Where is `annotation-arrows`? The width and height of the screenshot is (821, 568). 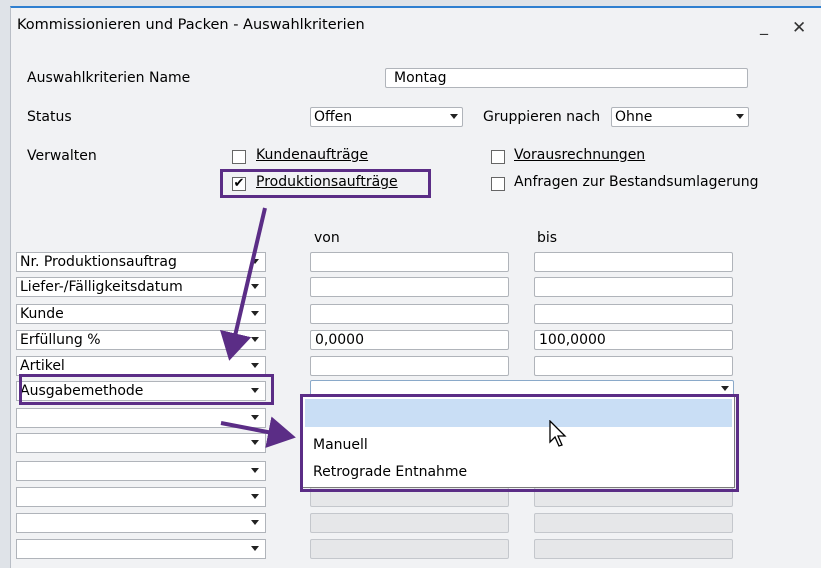 annotation-arrows is located at coordinates (257, 327).